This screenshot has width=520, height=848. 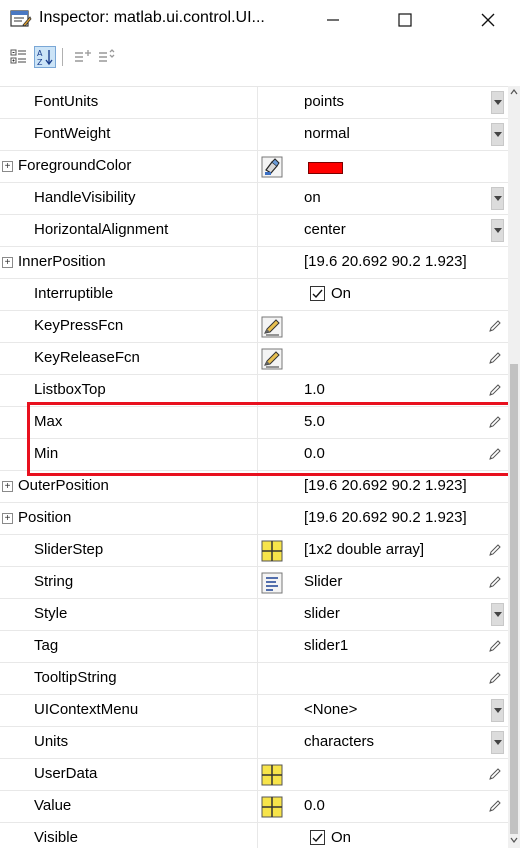 What do you see at coordinates (254, 487) in the screenshot?
I see `property-row-outerposition: + OuterPosition [19.6 20.692 90.2 1.923]` at bounding box center [254, 487].